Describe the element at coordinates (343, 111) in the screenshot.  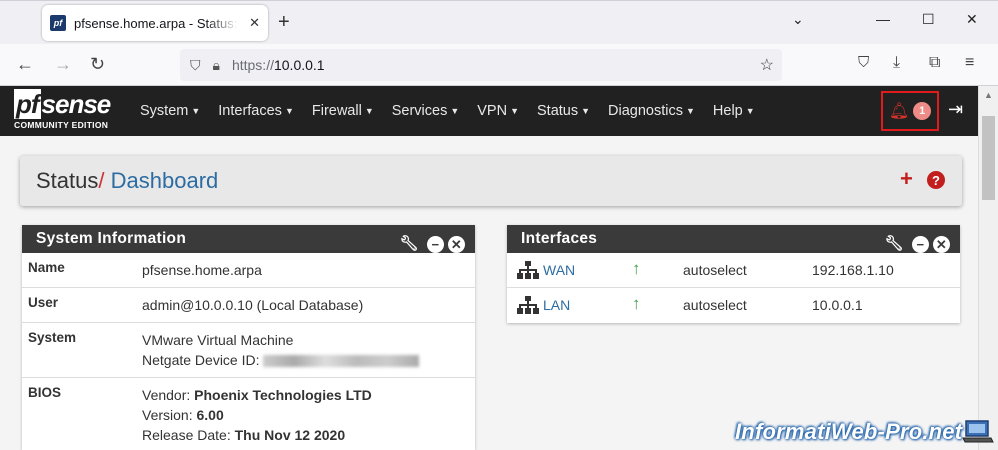
I see `menu-firewall: Firewall ▼` at that location.